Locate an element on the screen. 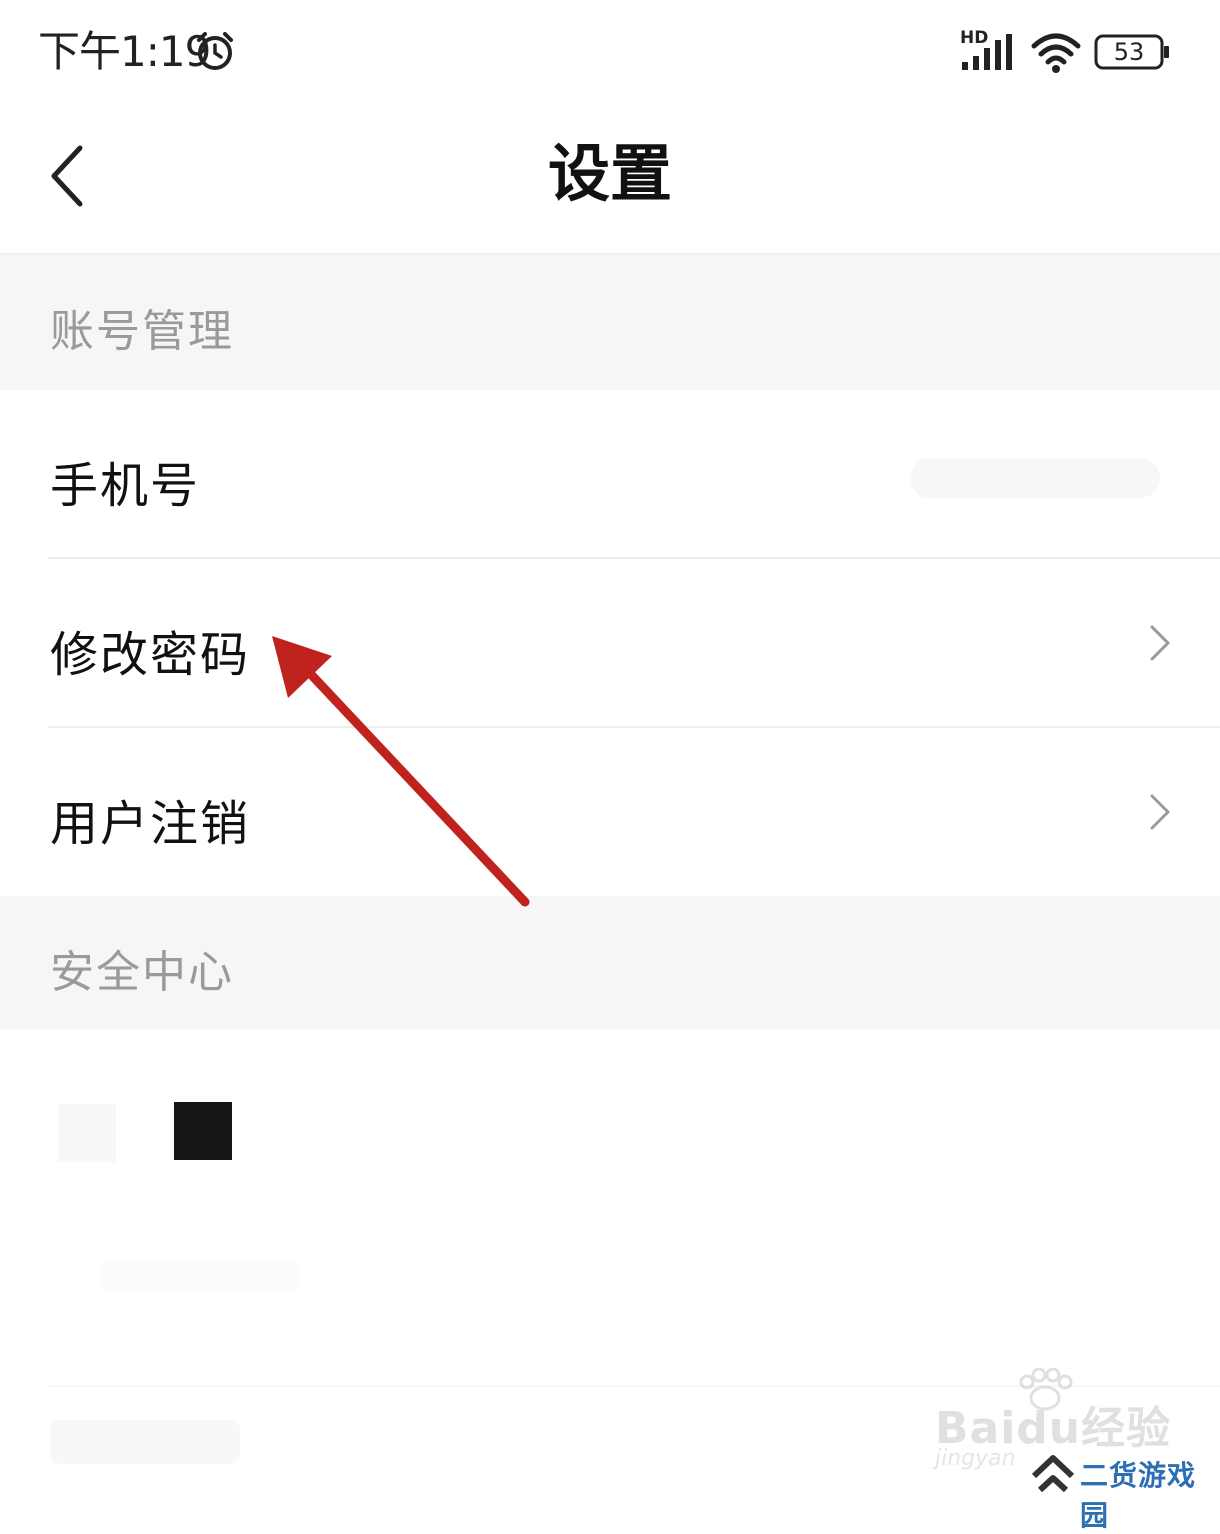 The height and width of the screenshot is (1534, 1220). annotation-arrow is located at coordinates (401, 771).